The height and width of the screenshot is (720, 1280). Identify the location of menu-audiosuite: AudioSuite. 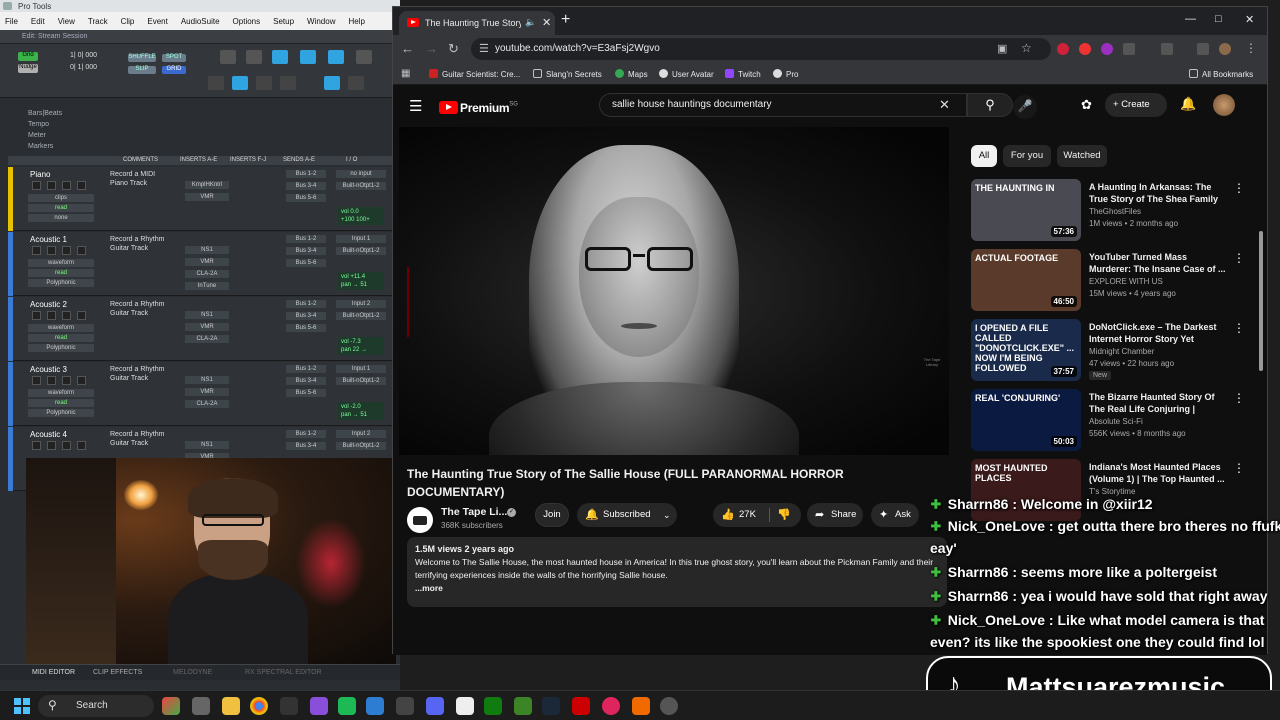
(200, 21).